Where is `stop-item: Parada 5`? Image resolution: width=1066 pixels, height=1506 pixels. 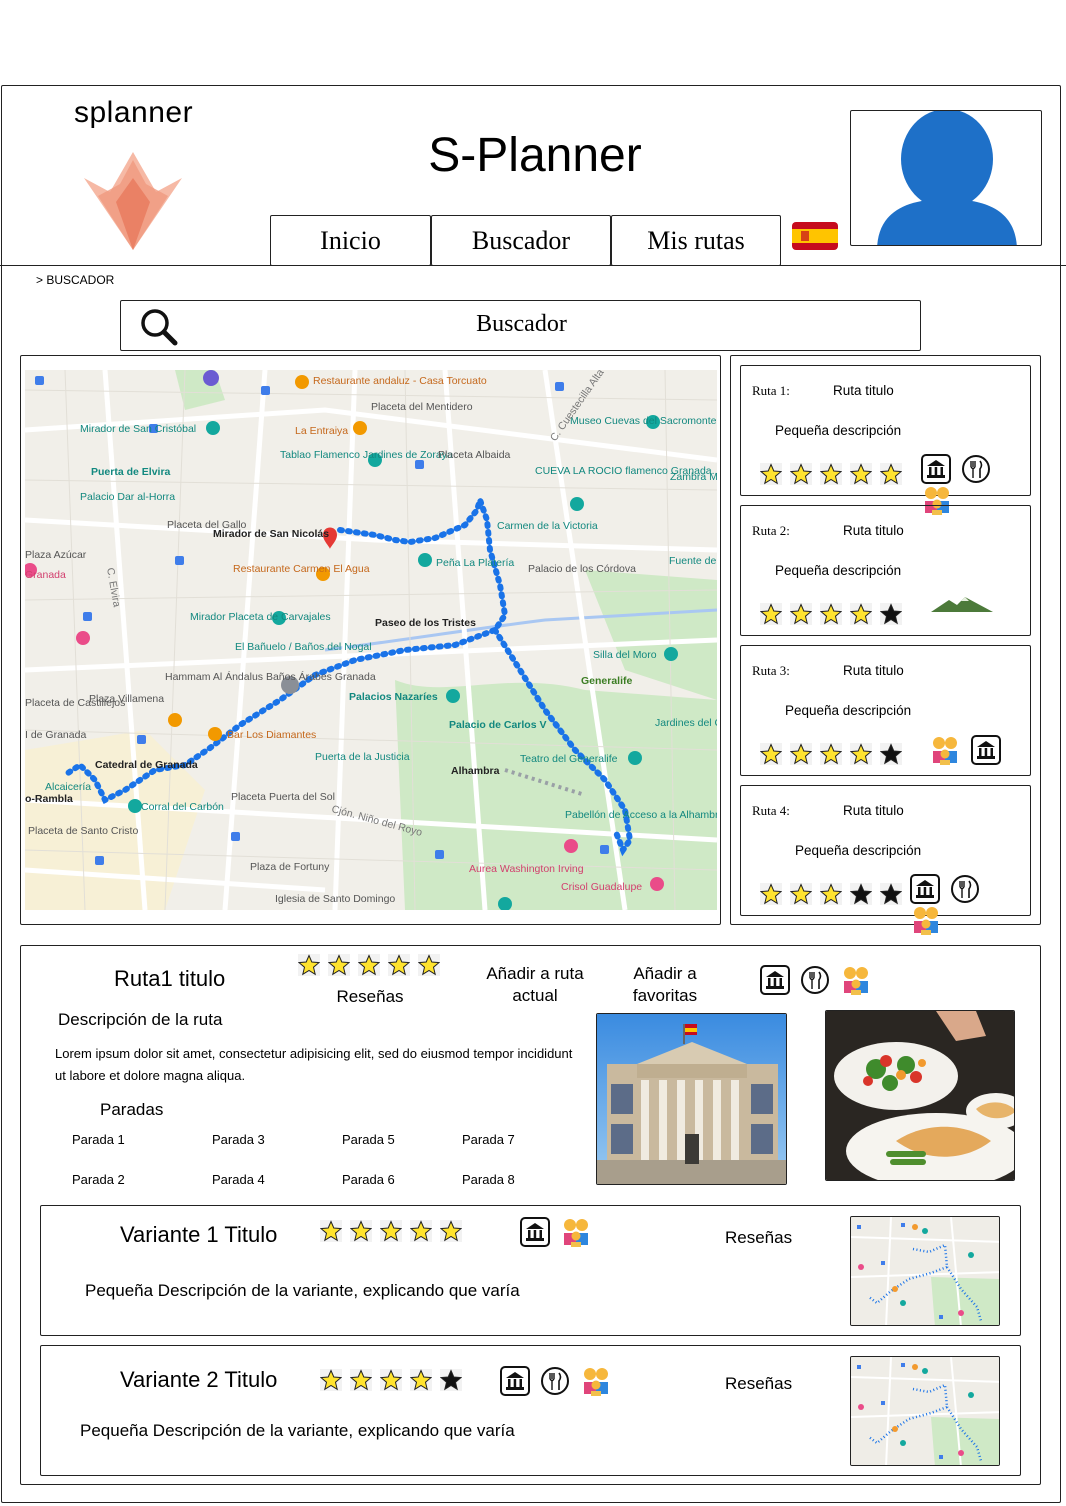
stop-item: Parada 5 is located at coordinates (368, 1139).